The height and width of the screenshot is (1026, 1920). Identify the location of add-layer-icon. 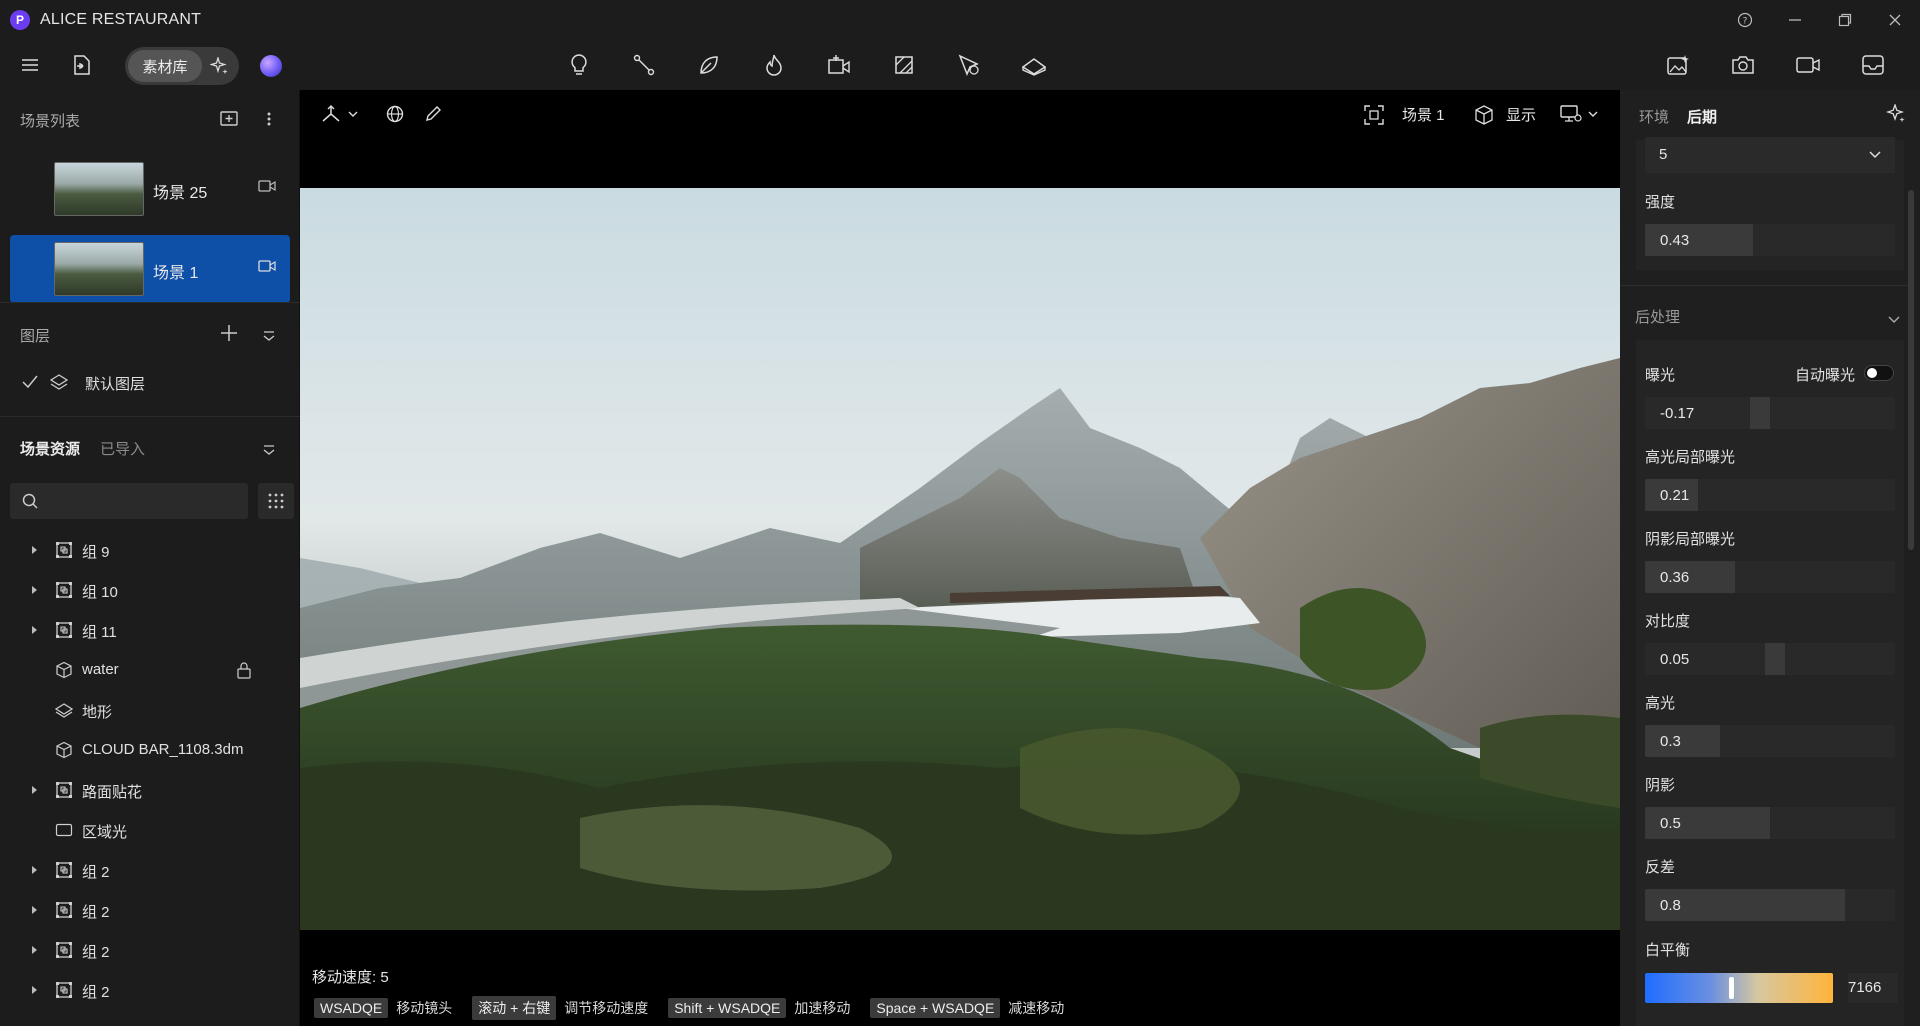
(229, 335).